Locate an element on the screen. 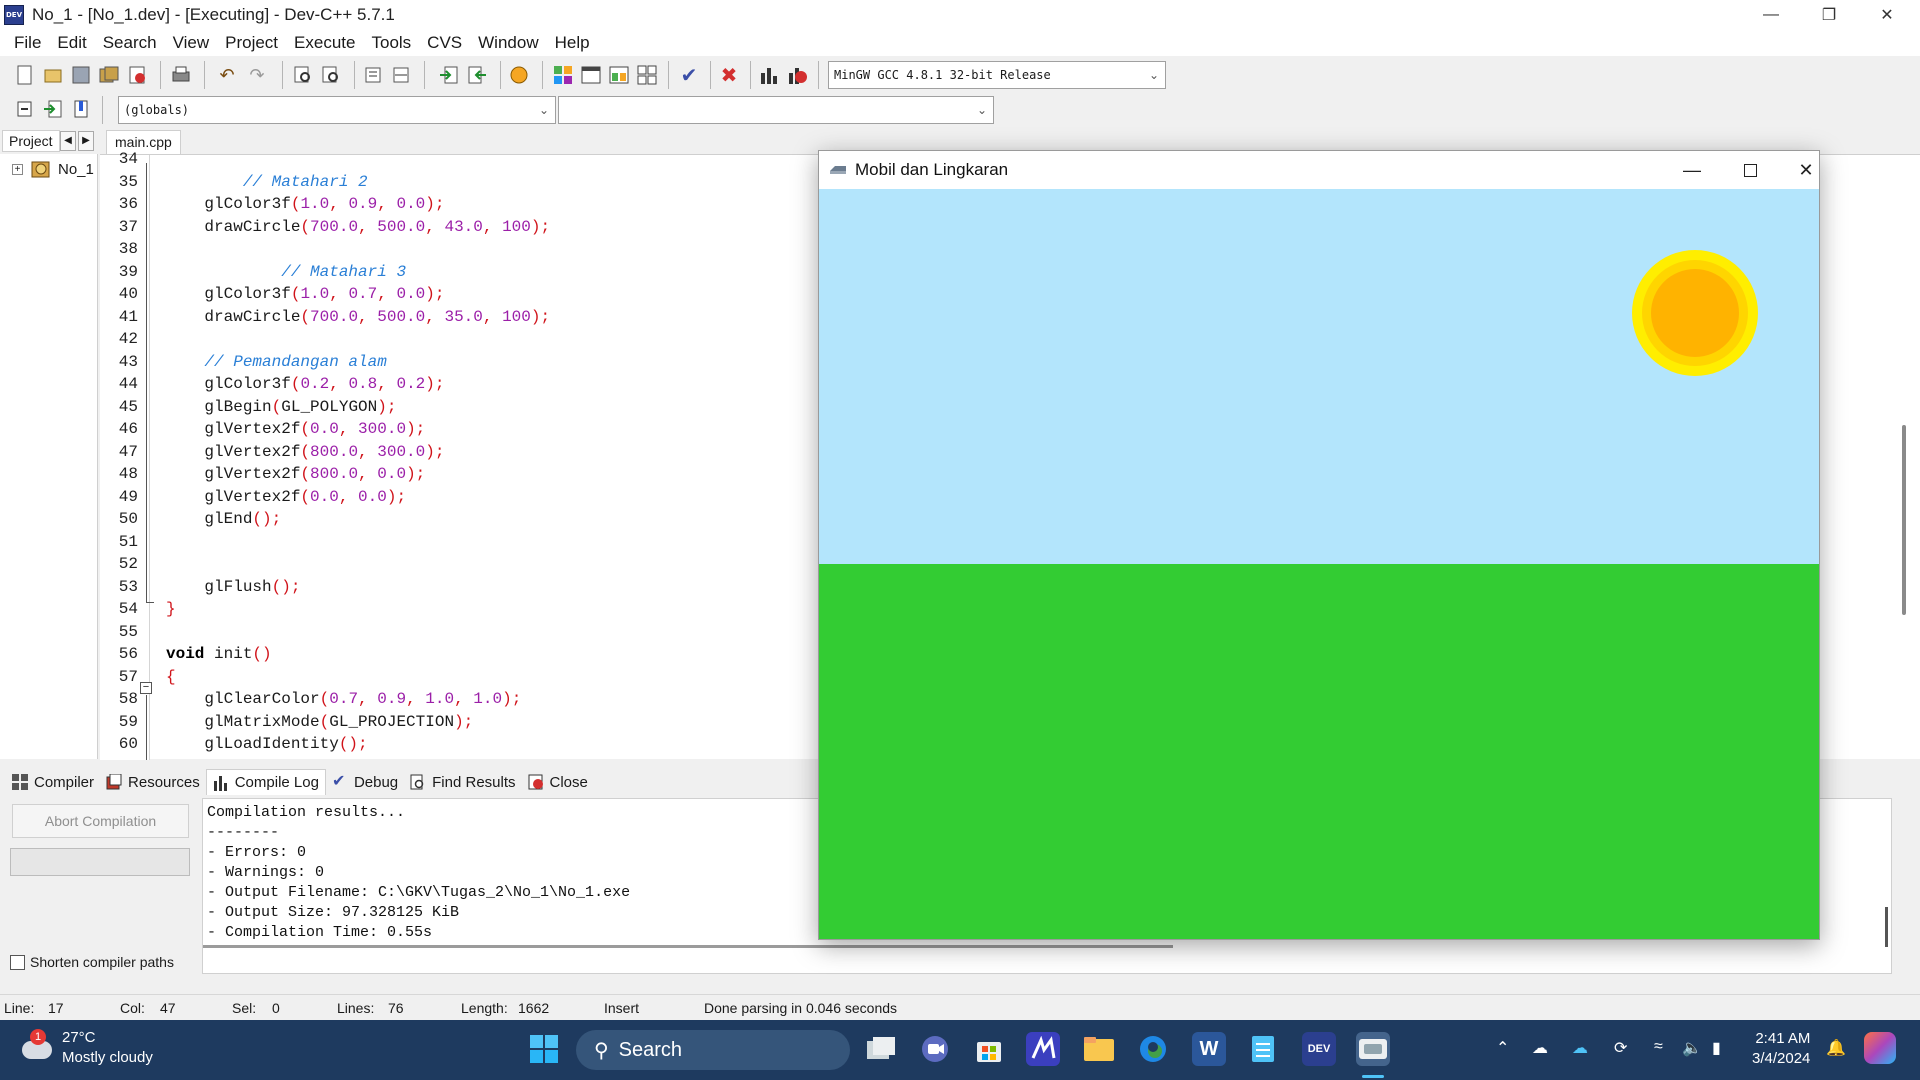 This screenshot has width=1920, height=1080. menu-execute: Execute is located at coordinates (324, 43).